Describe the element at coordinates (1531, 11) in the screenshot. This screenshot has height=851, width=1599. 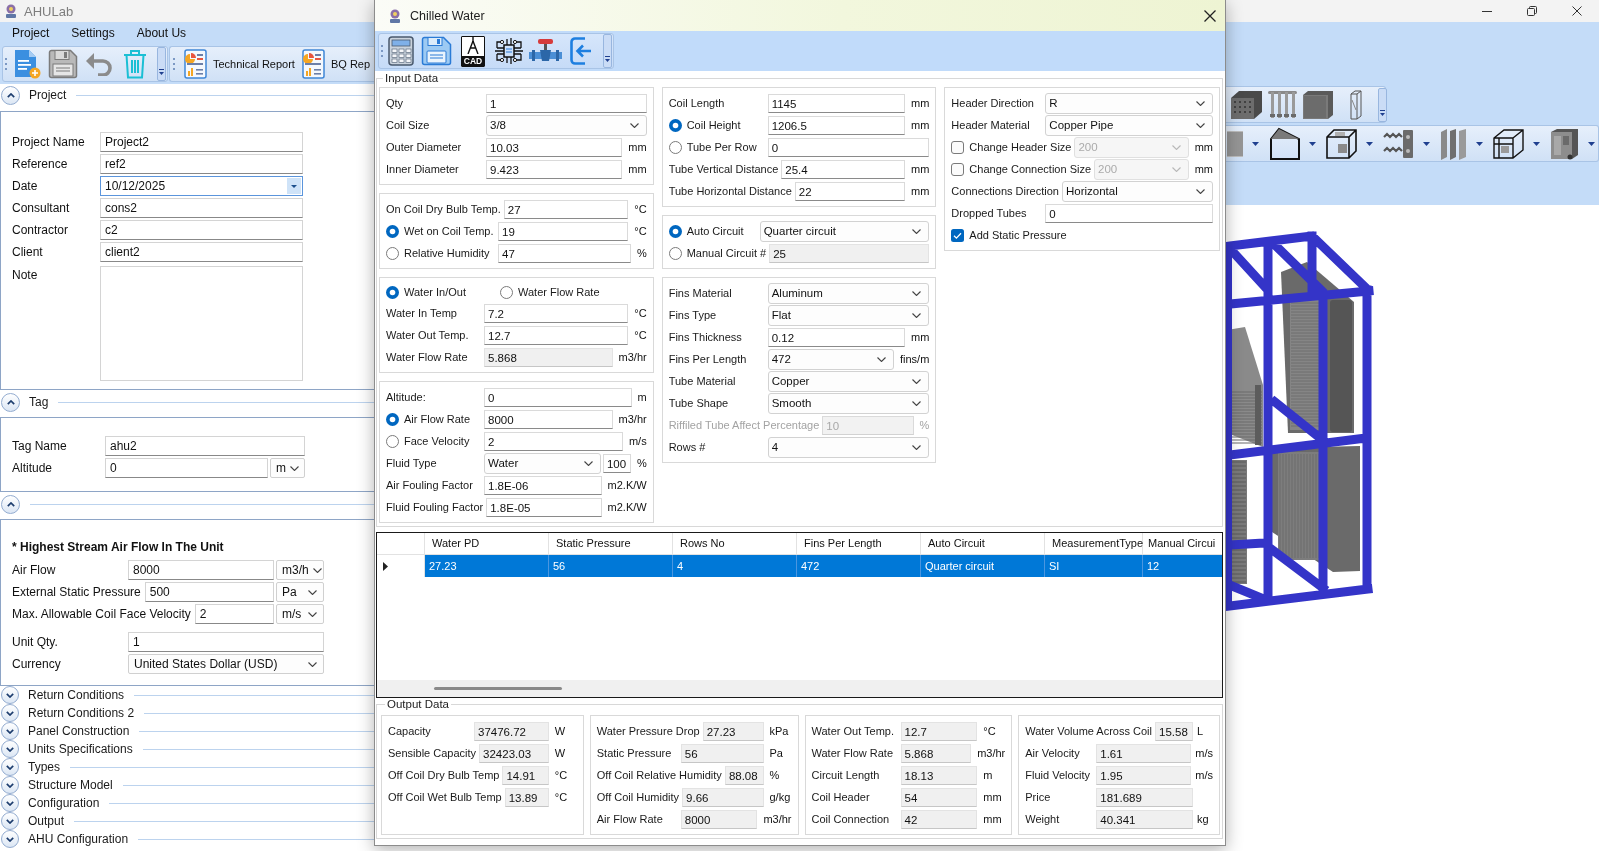
I see `restore-icon` at that location.